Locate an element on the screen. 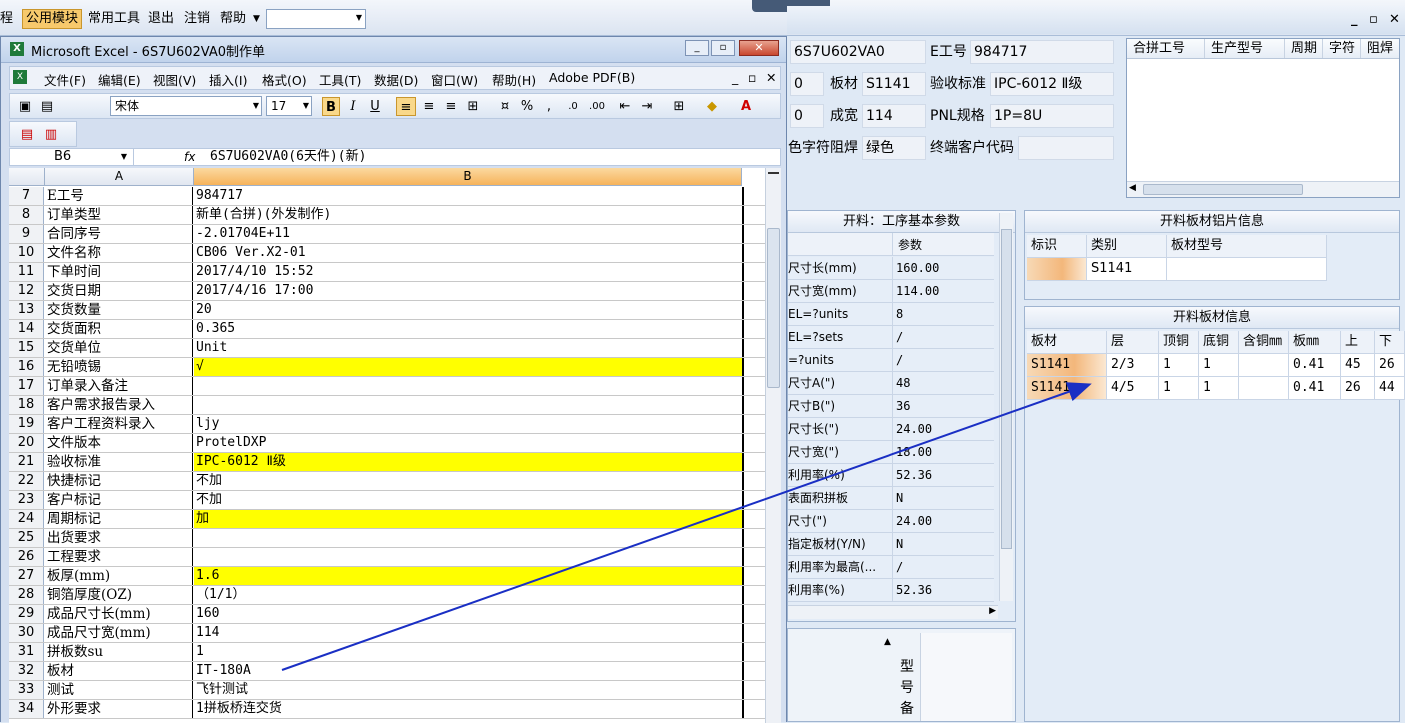 This screenshot has width=1405, height=723. cell-a: 周期标记 is located at coordinates (119, 519).